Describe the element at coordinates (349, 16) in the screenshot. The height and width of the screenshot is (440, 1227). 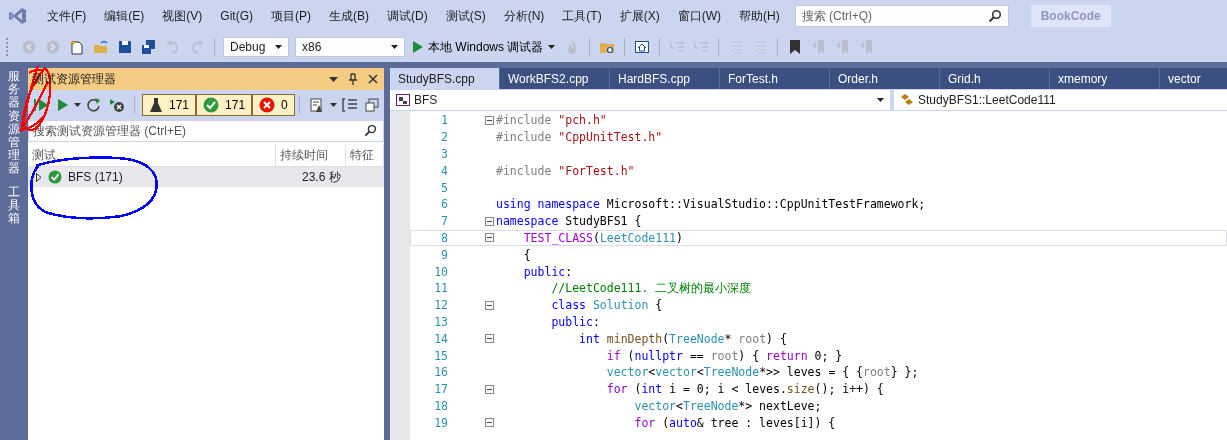
I see `menu-item: 生成(B)` at that location.